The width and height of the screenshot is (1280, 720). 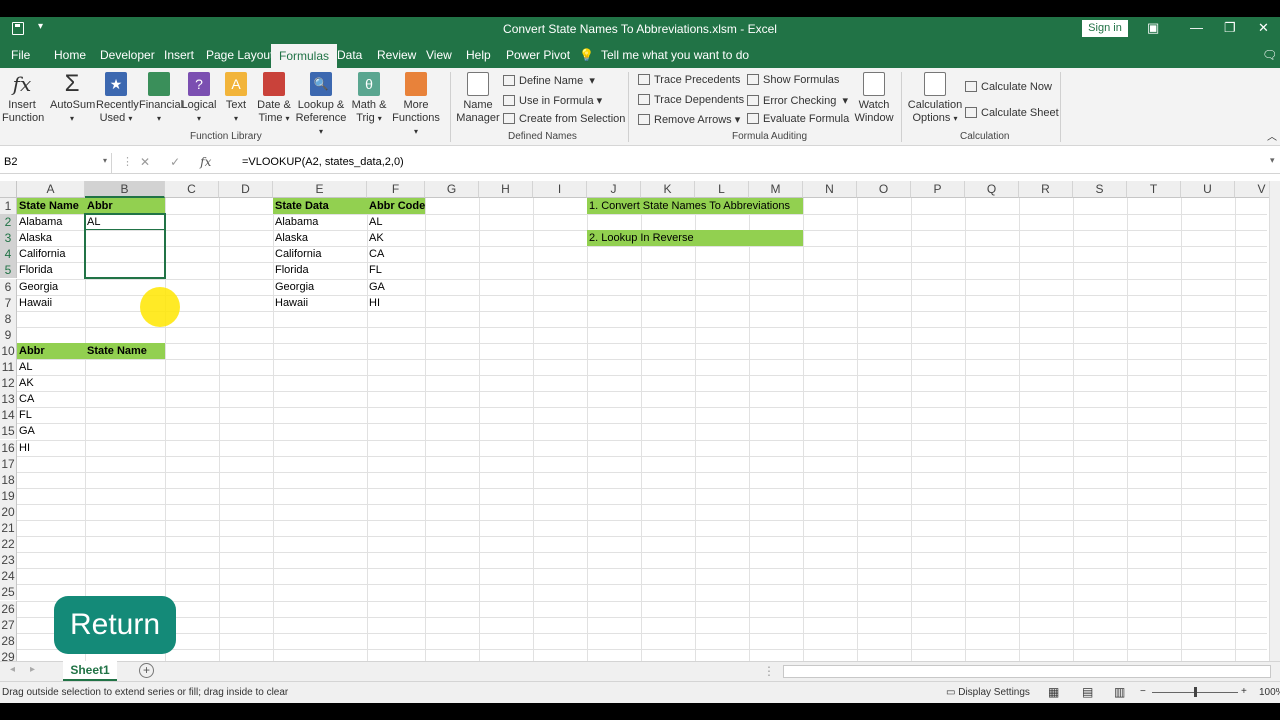 What do you see at coordinates (8, 286) in the screenshot?
I see `row-header-6: 6` at bounding box center [8, 286].